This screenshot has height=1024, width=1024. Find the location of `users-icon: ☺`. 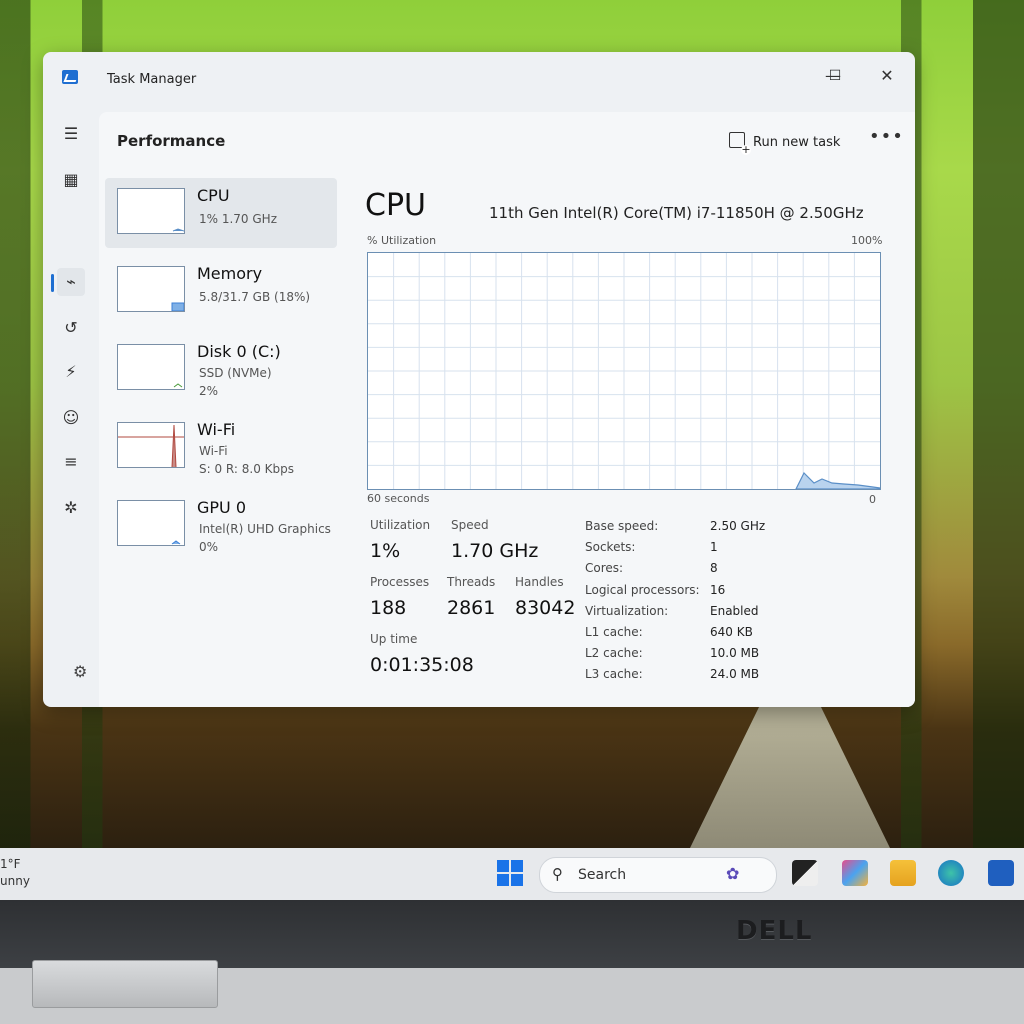

users-icon: ☺ is located at coordinates (71, 418).